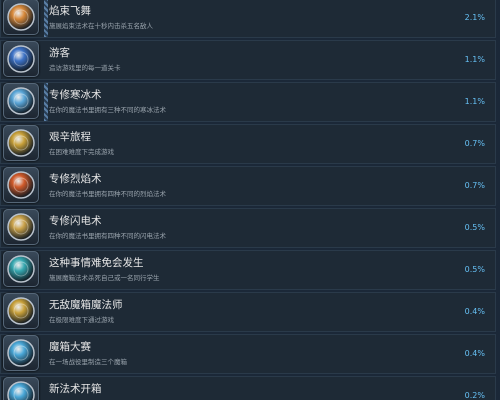 Image resolution: width=500 pixels, height=400 pixels. Describe the element at coordinates (107, 236) in the screenshot. I see `achievement-description: 在你的魔法书里拥有四种不同的闪电法术` at that location.